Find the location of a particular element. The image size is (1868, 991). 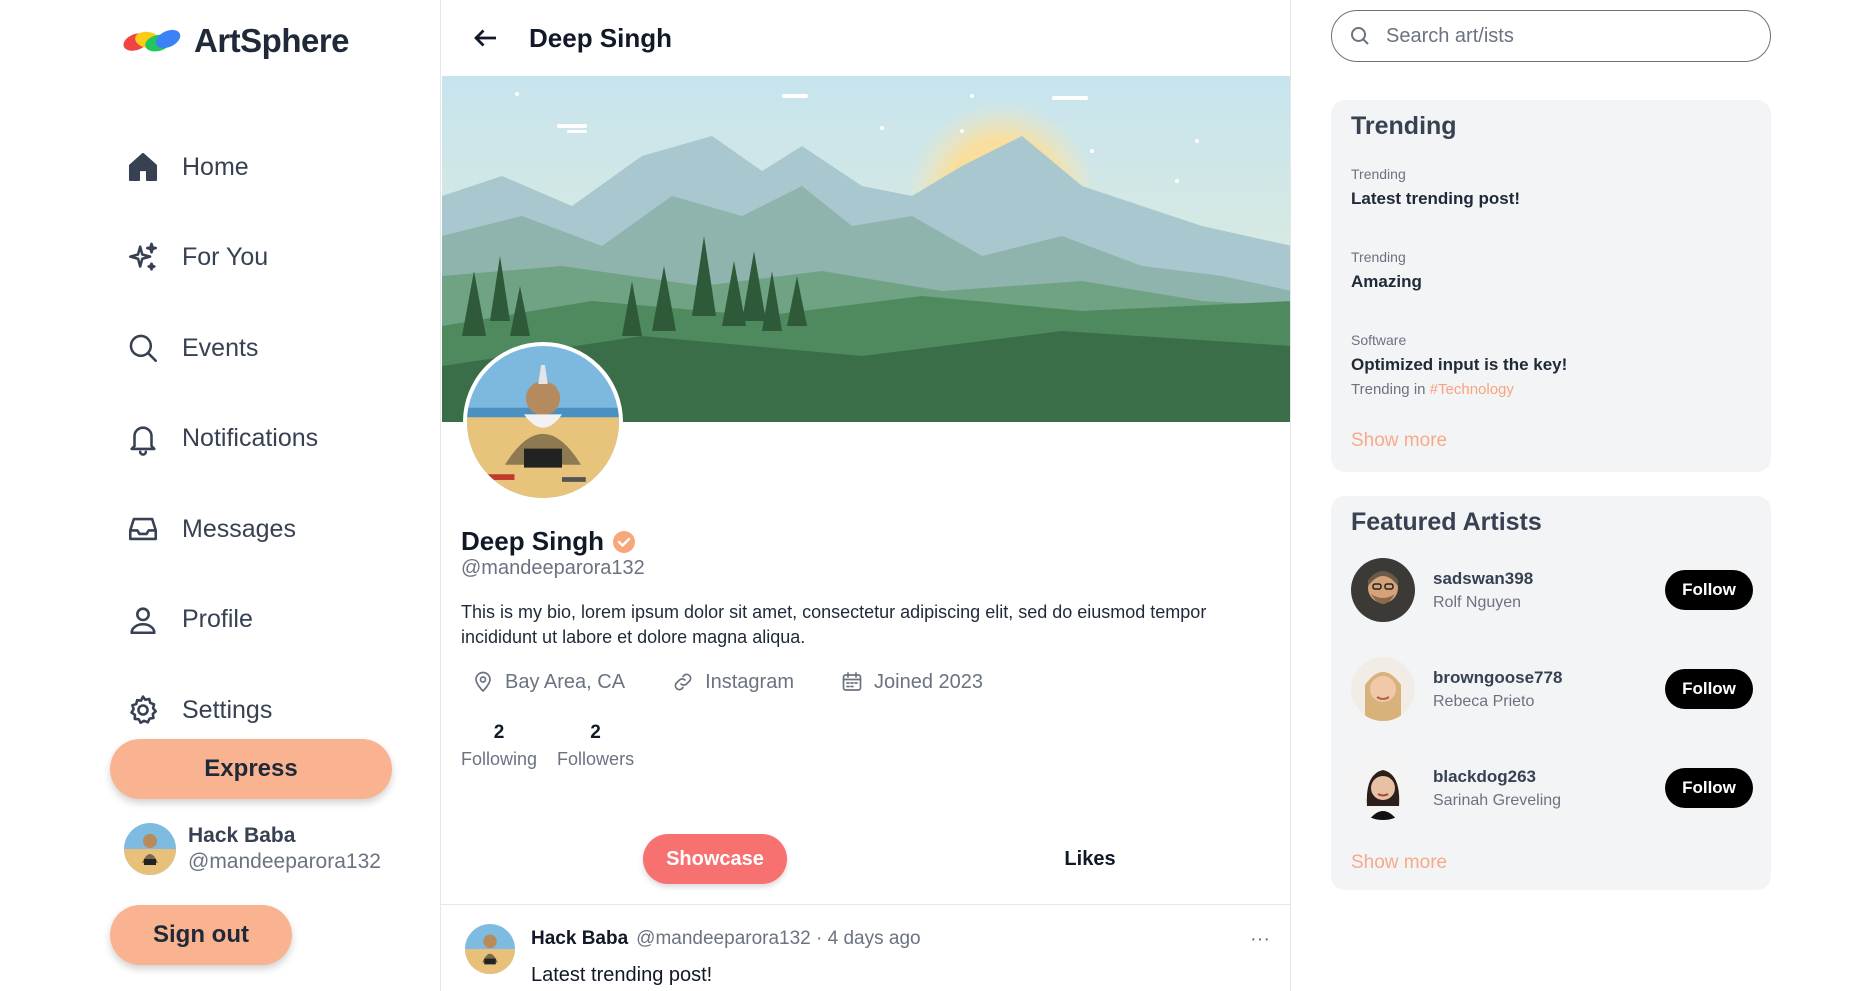

tabs-divider is located at coordinates (865, 904).